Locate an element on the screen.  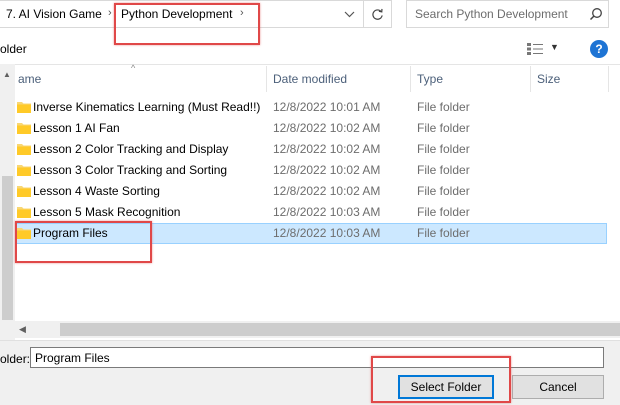
search-input: Search Python Development is located at coordinates (507, 14).